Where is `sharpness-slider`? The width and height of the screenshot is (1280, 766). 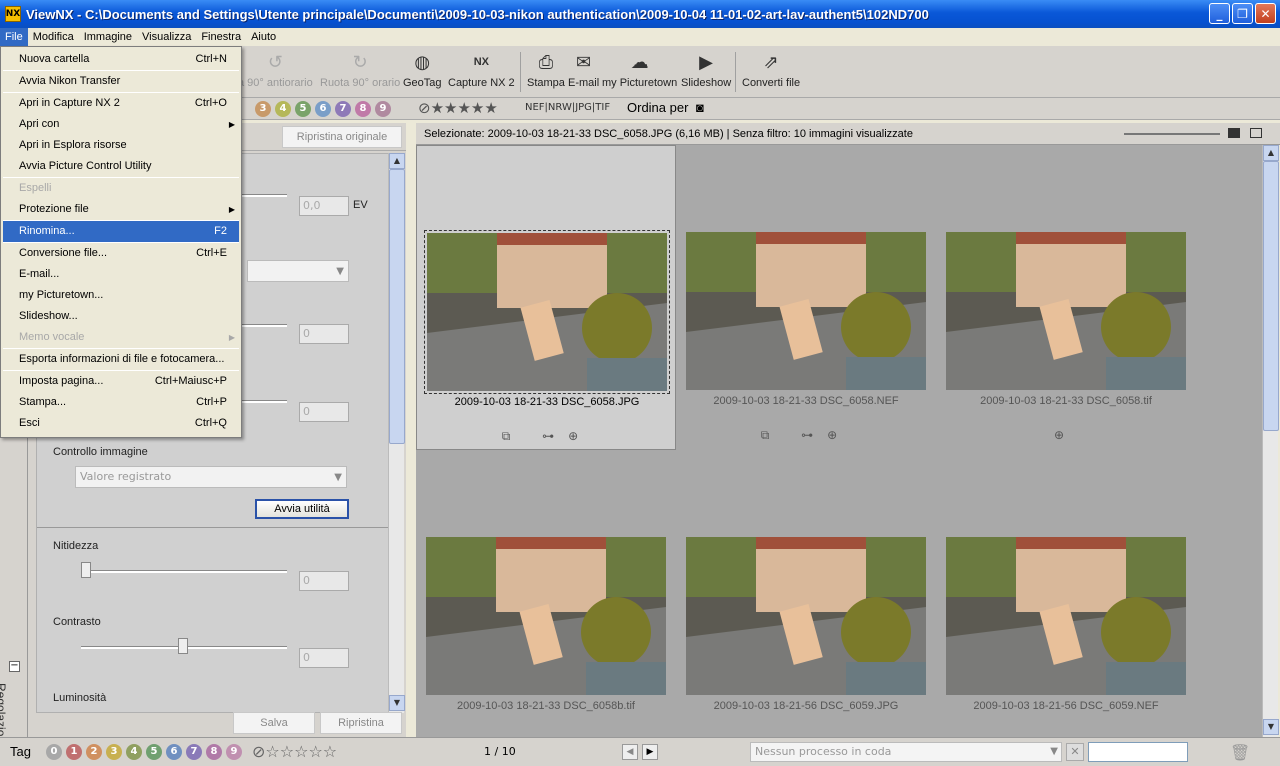
sharpness-slider is located at coordinates (184, 571).